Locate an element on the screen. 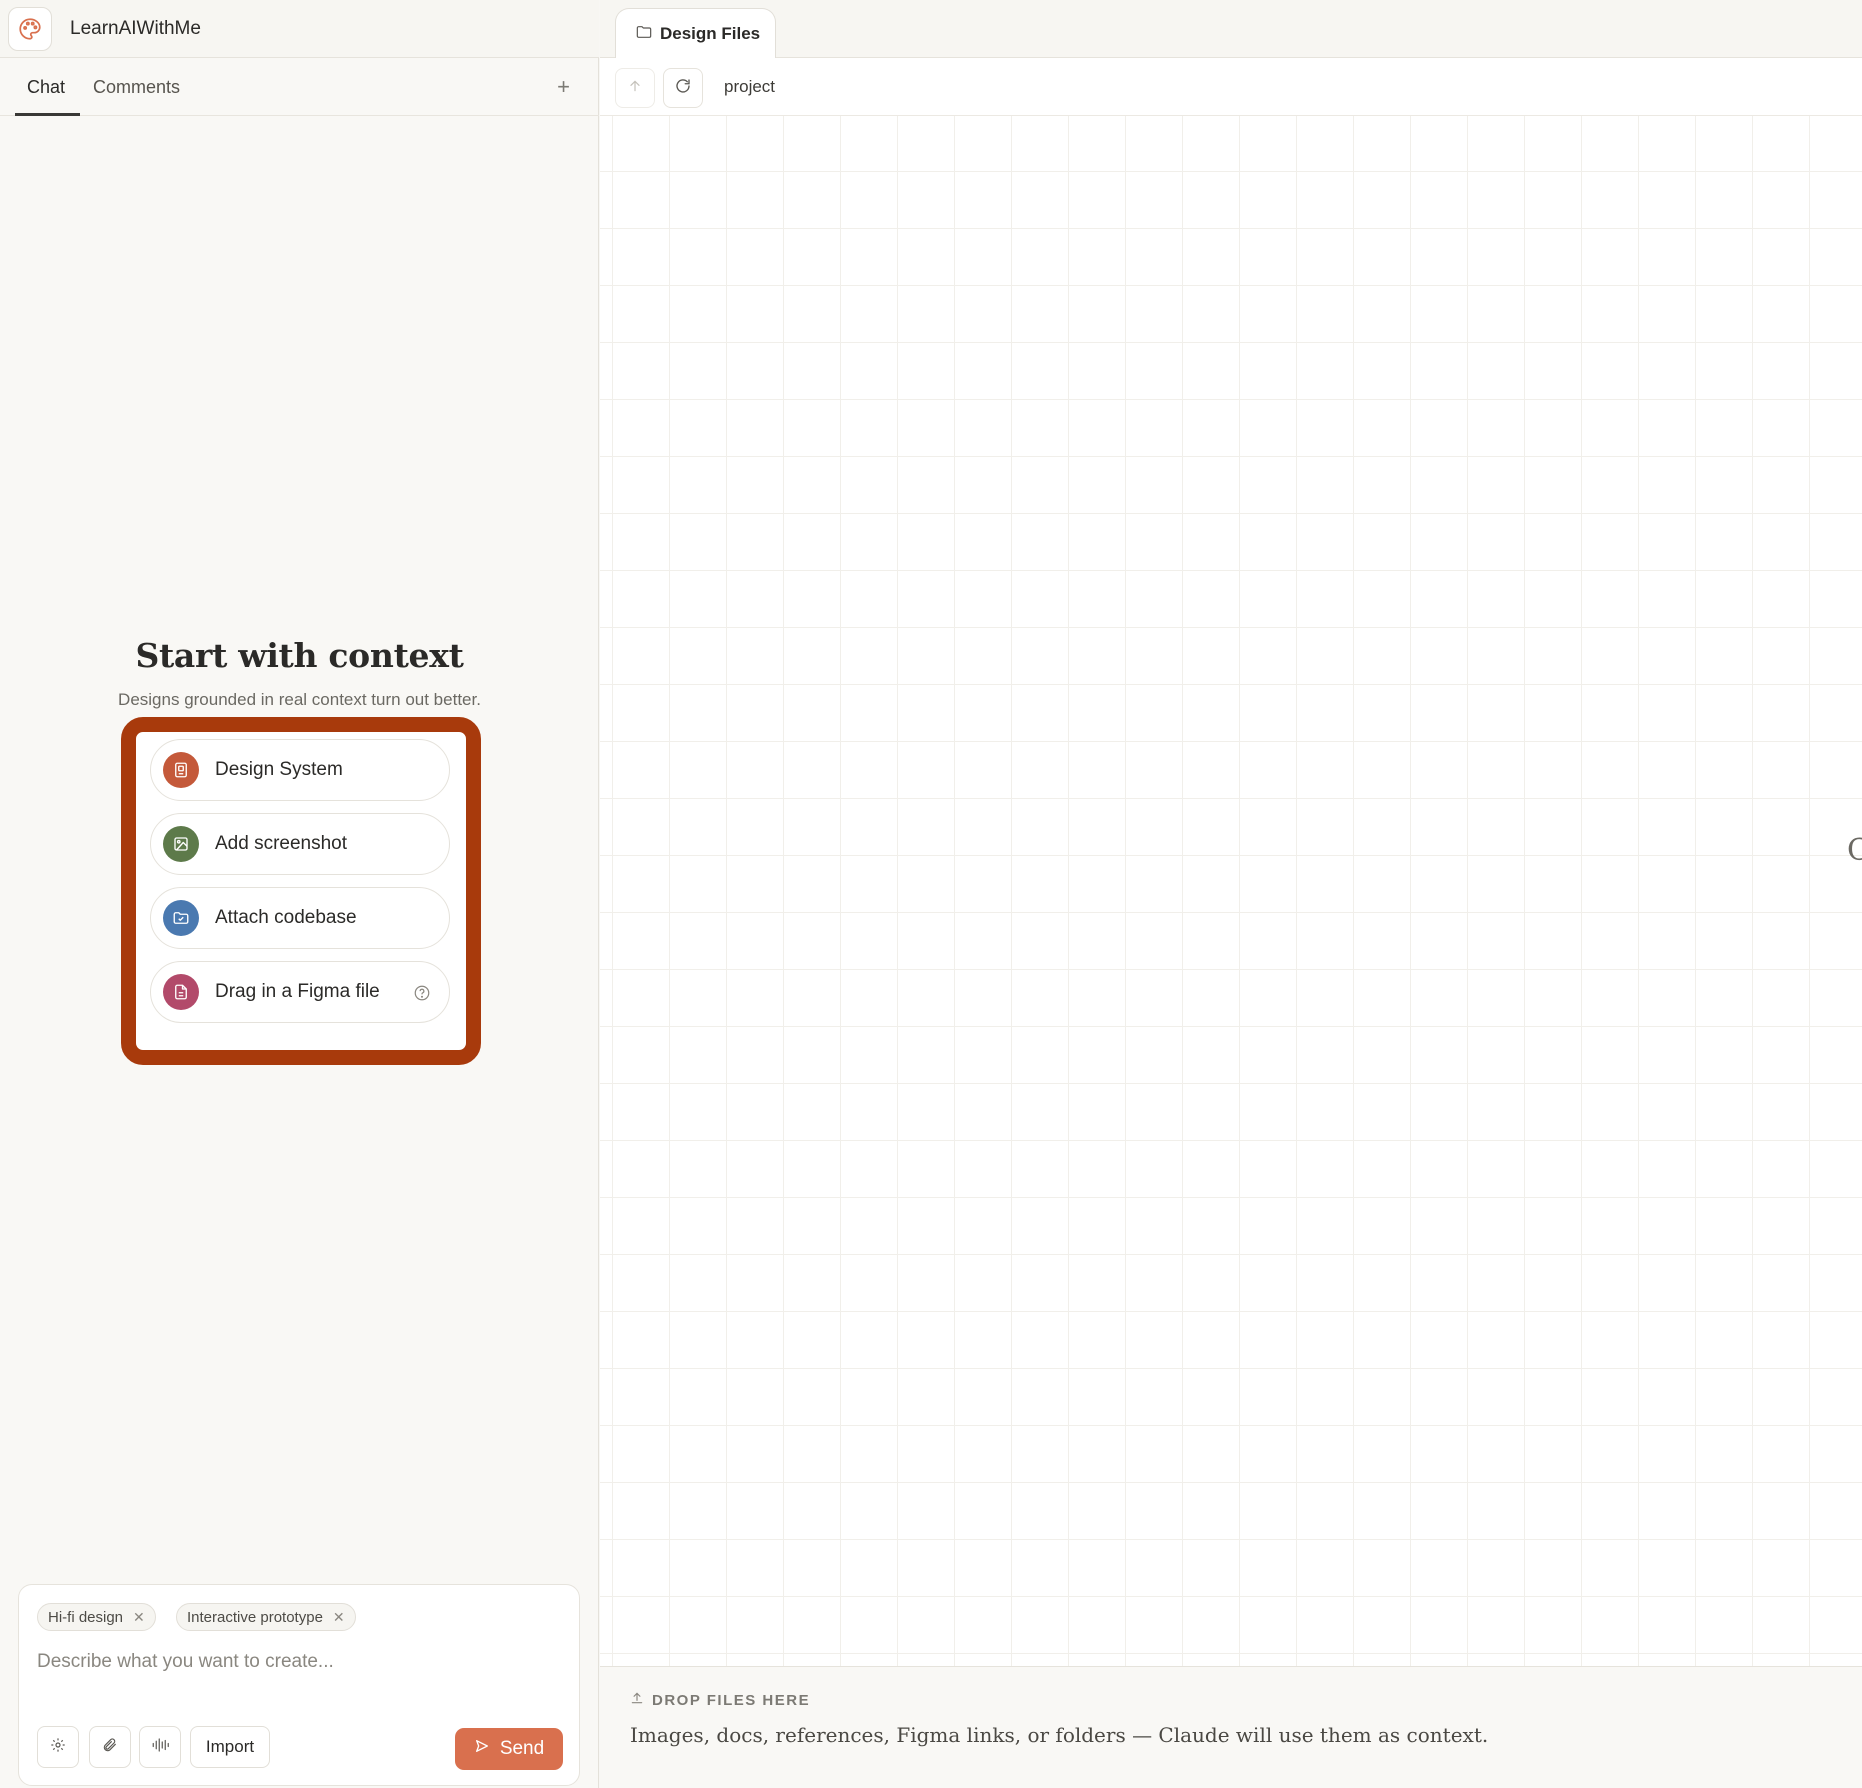 This screenshot has height=1788, width=1862. image-icon is located at coordinates (181, 844).